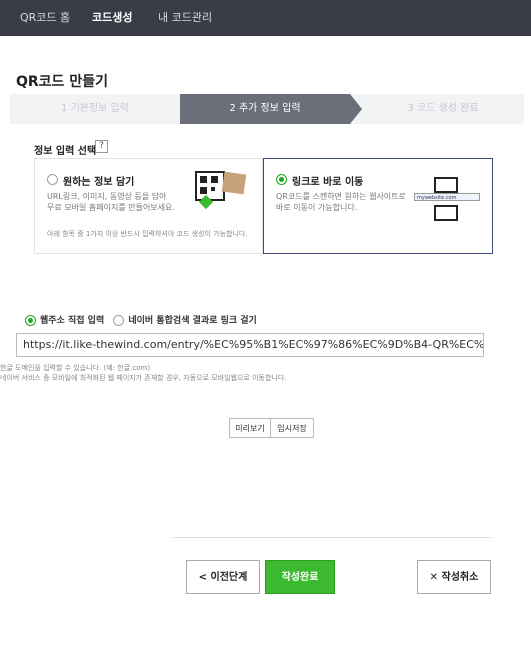  Describe the element at coordinates (192, 321) in the screenshot. I see `choice-naver-label: 네이버 통합검색 결과로 링크 걸기` at that location.